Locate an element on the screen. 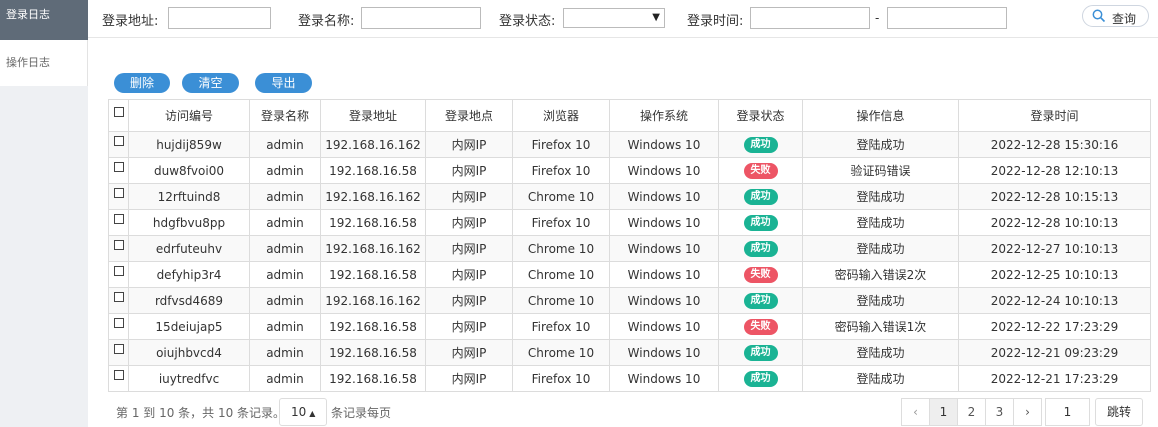 The width and height of the screenshot is (1158, 427). column-header: 登录地址 is located at coordinates (373, 115).